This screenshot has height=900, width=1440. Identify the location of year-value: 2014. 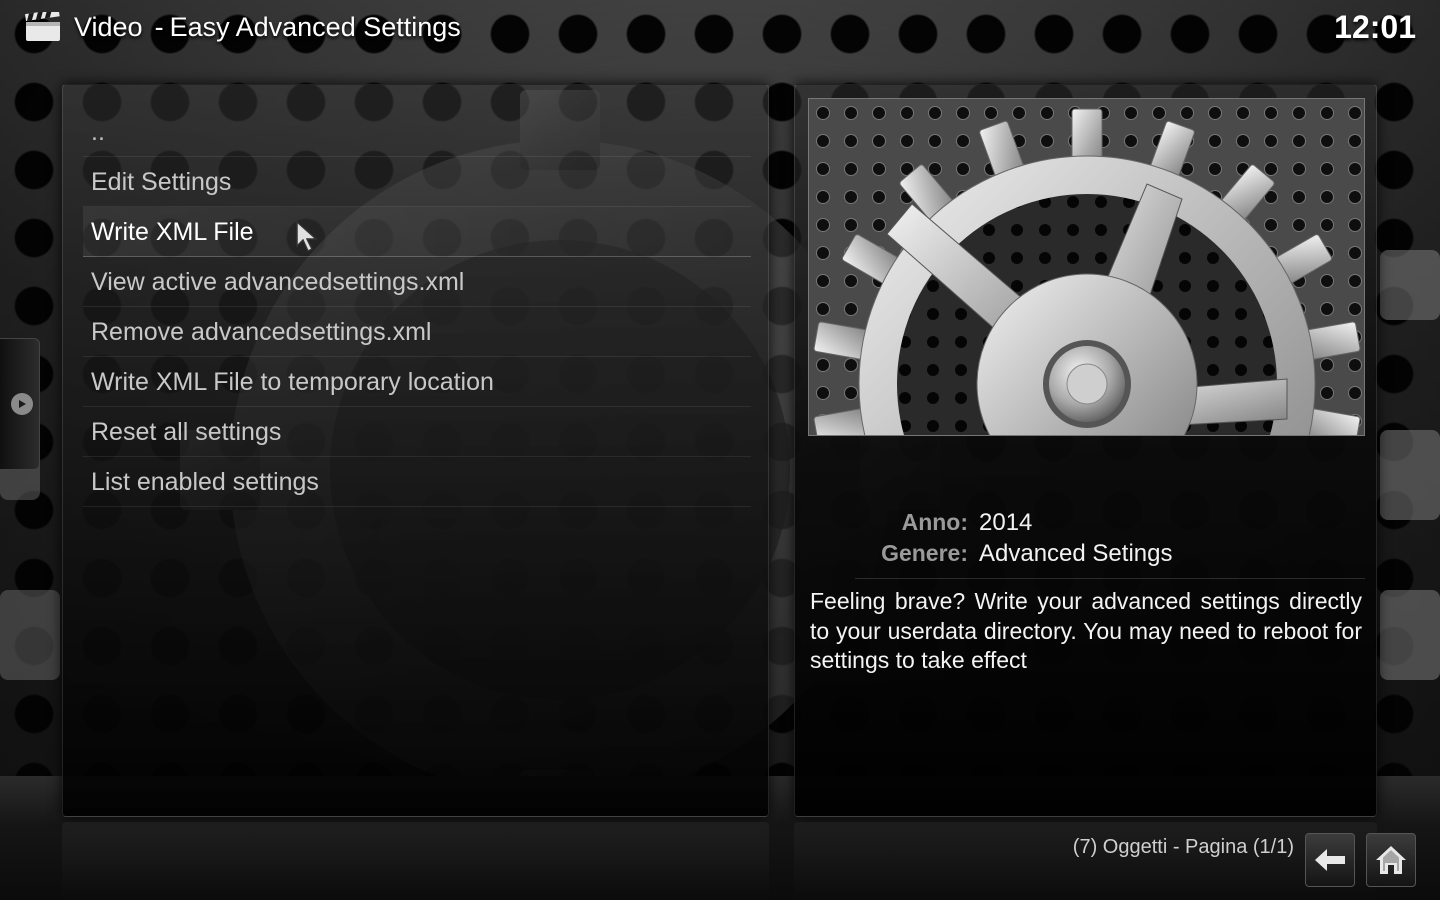
(1006, 522).